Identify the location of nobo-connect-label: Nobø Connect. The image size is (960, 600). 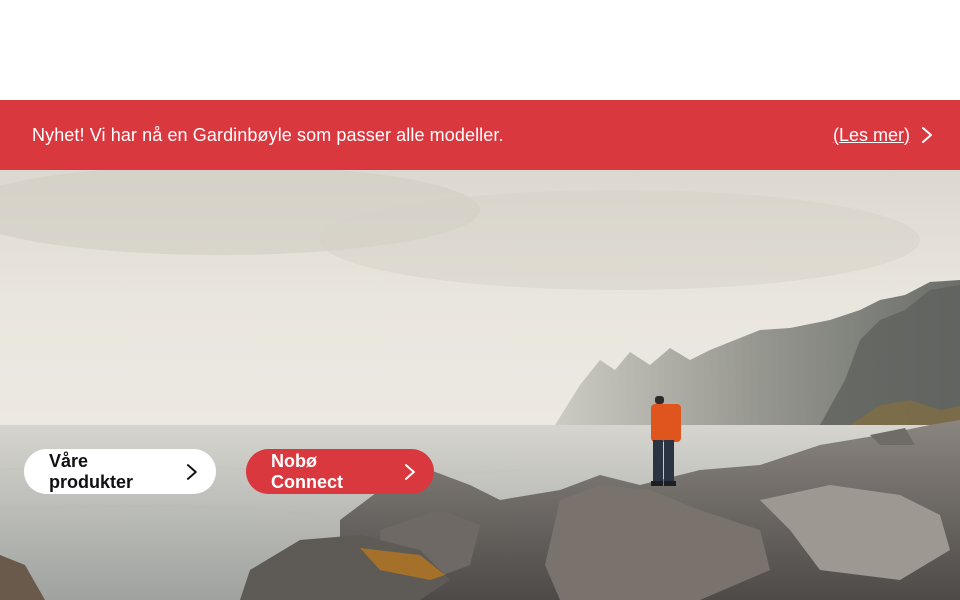
(307, 471).